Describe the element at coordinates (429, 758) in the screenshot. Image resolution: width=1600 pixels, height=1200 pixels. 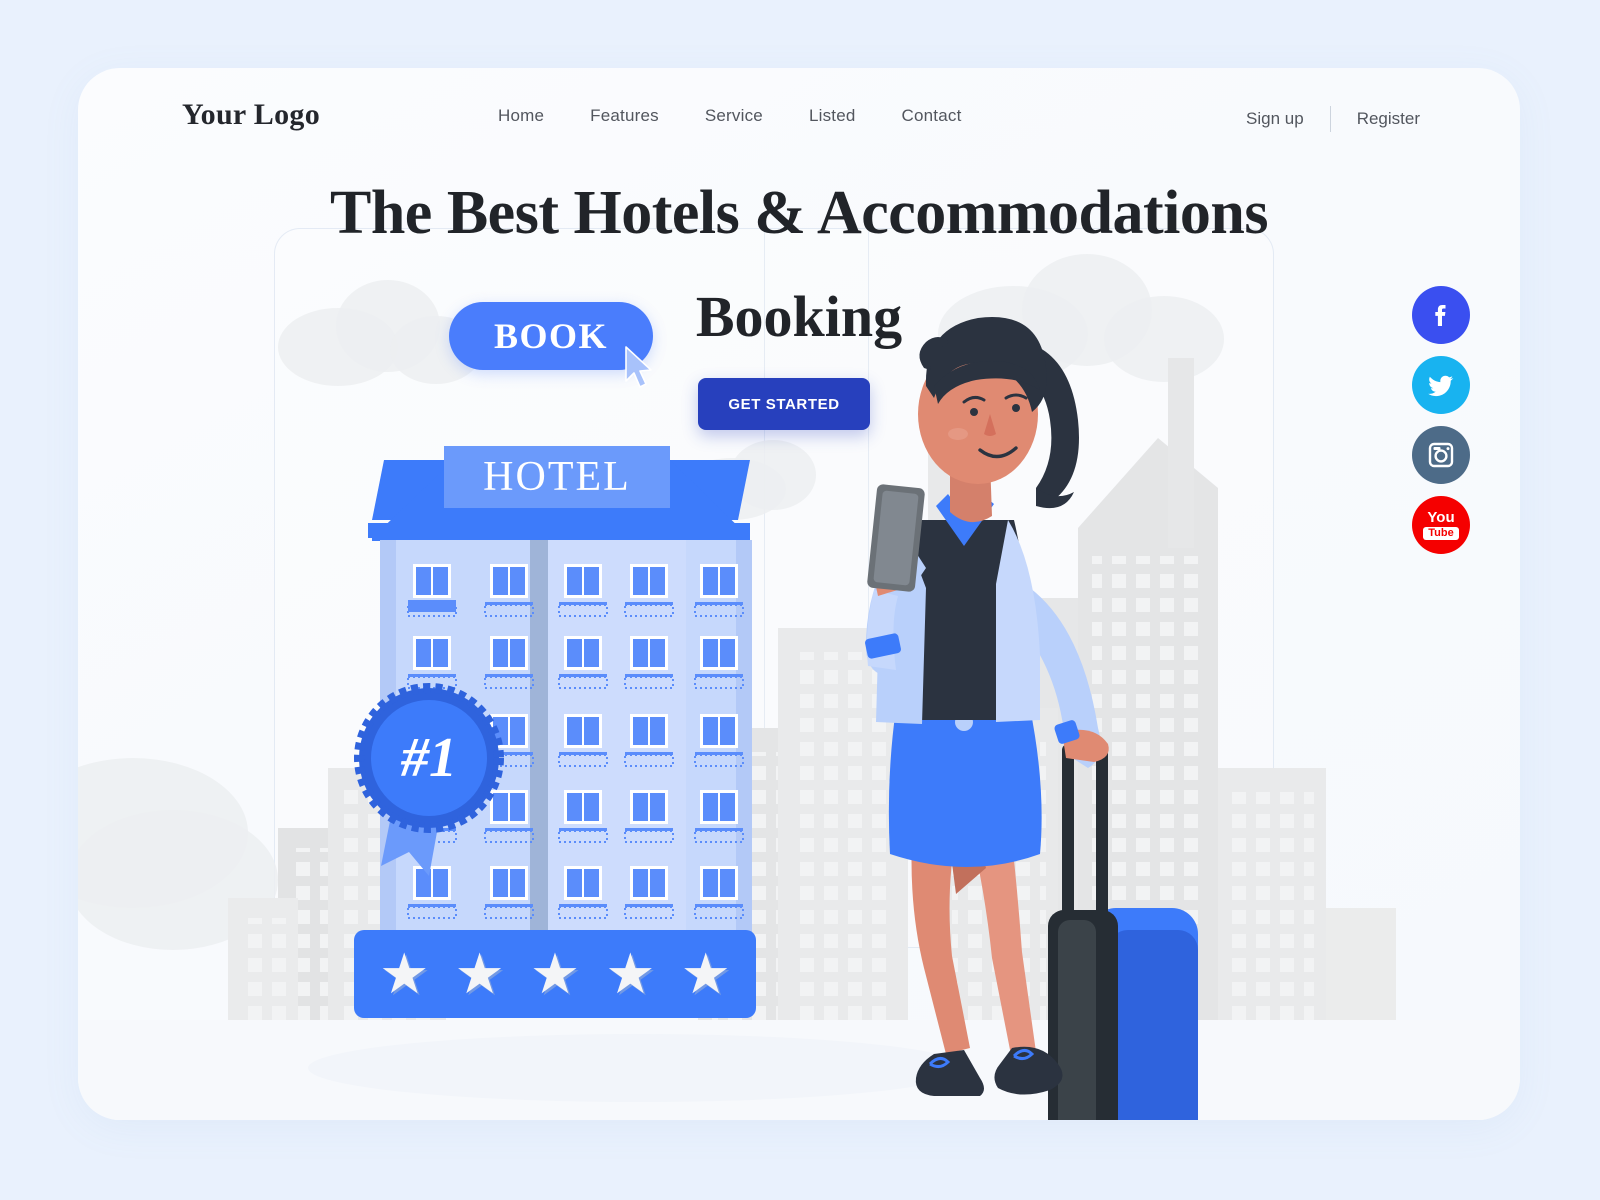
I see `rank-badge-label: #1` at that location.